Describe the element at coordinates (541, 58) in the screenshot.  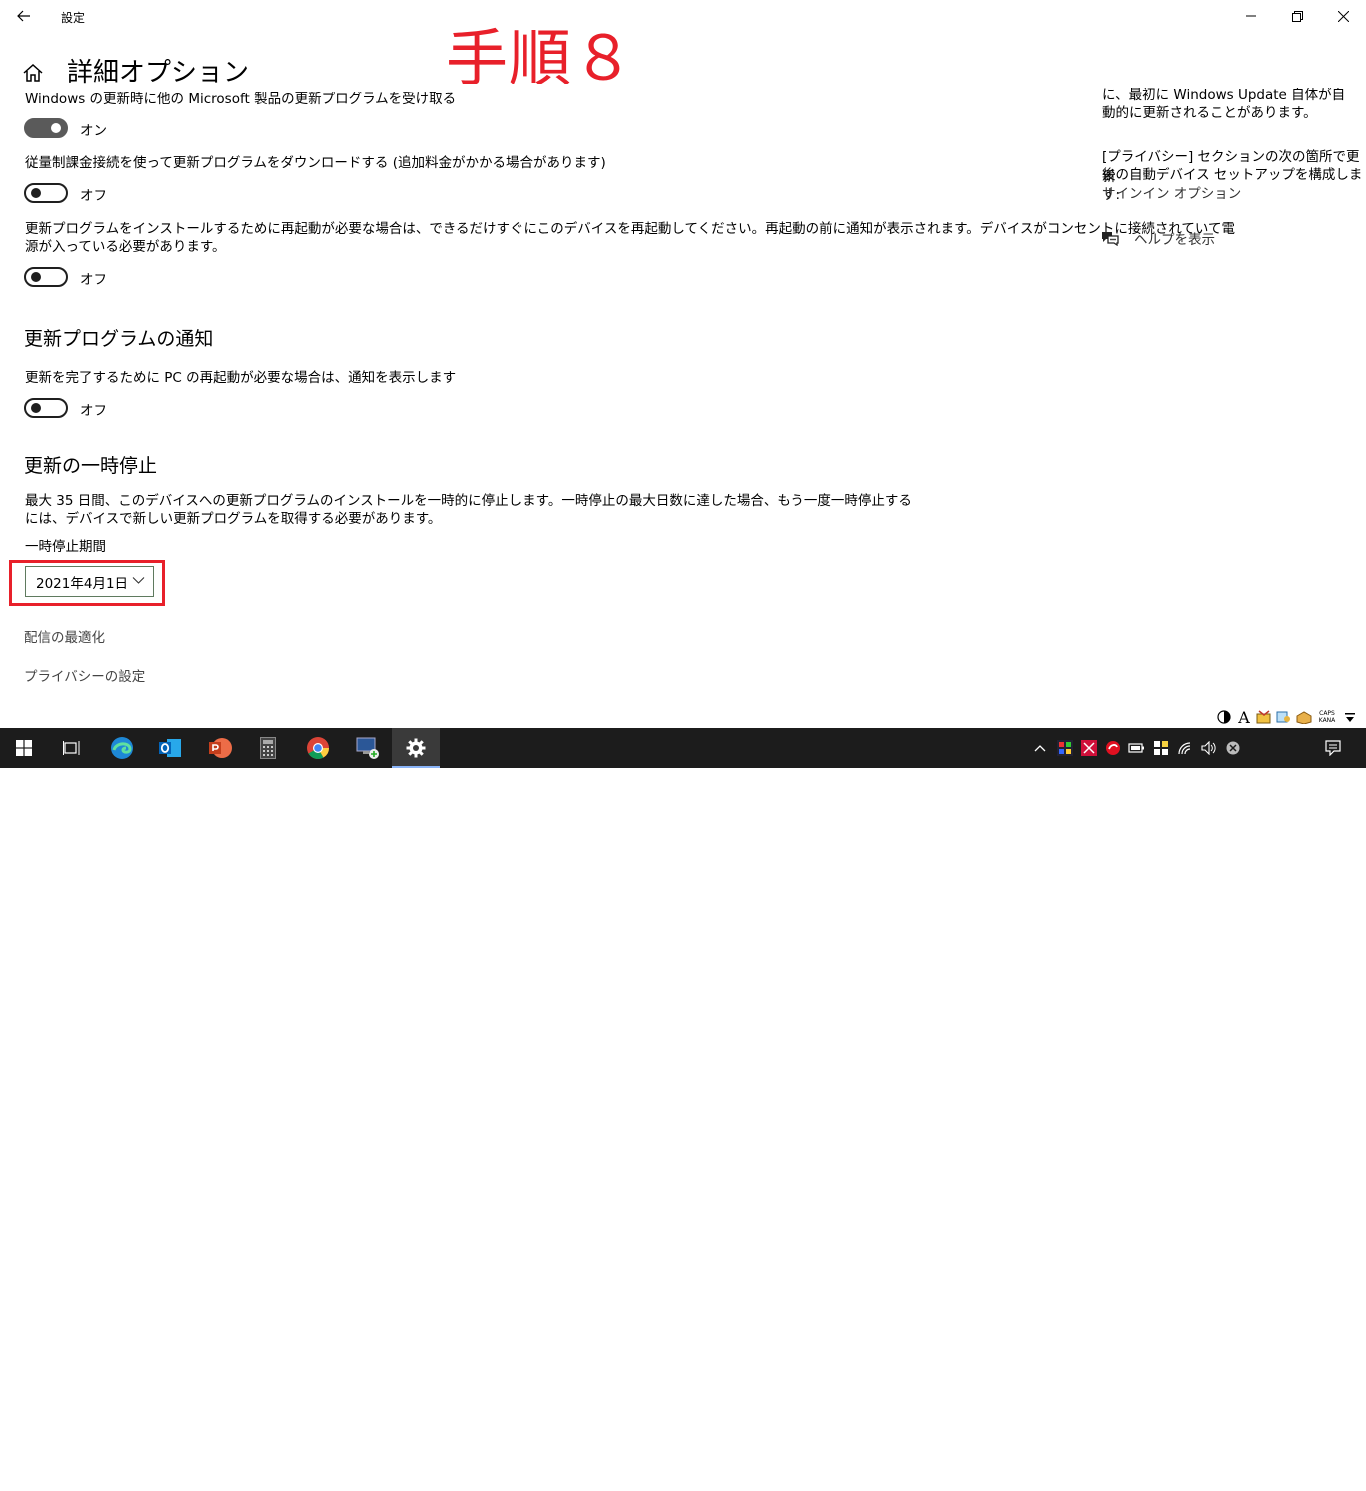
I see `step-annotation: 手順８` at that location.